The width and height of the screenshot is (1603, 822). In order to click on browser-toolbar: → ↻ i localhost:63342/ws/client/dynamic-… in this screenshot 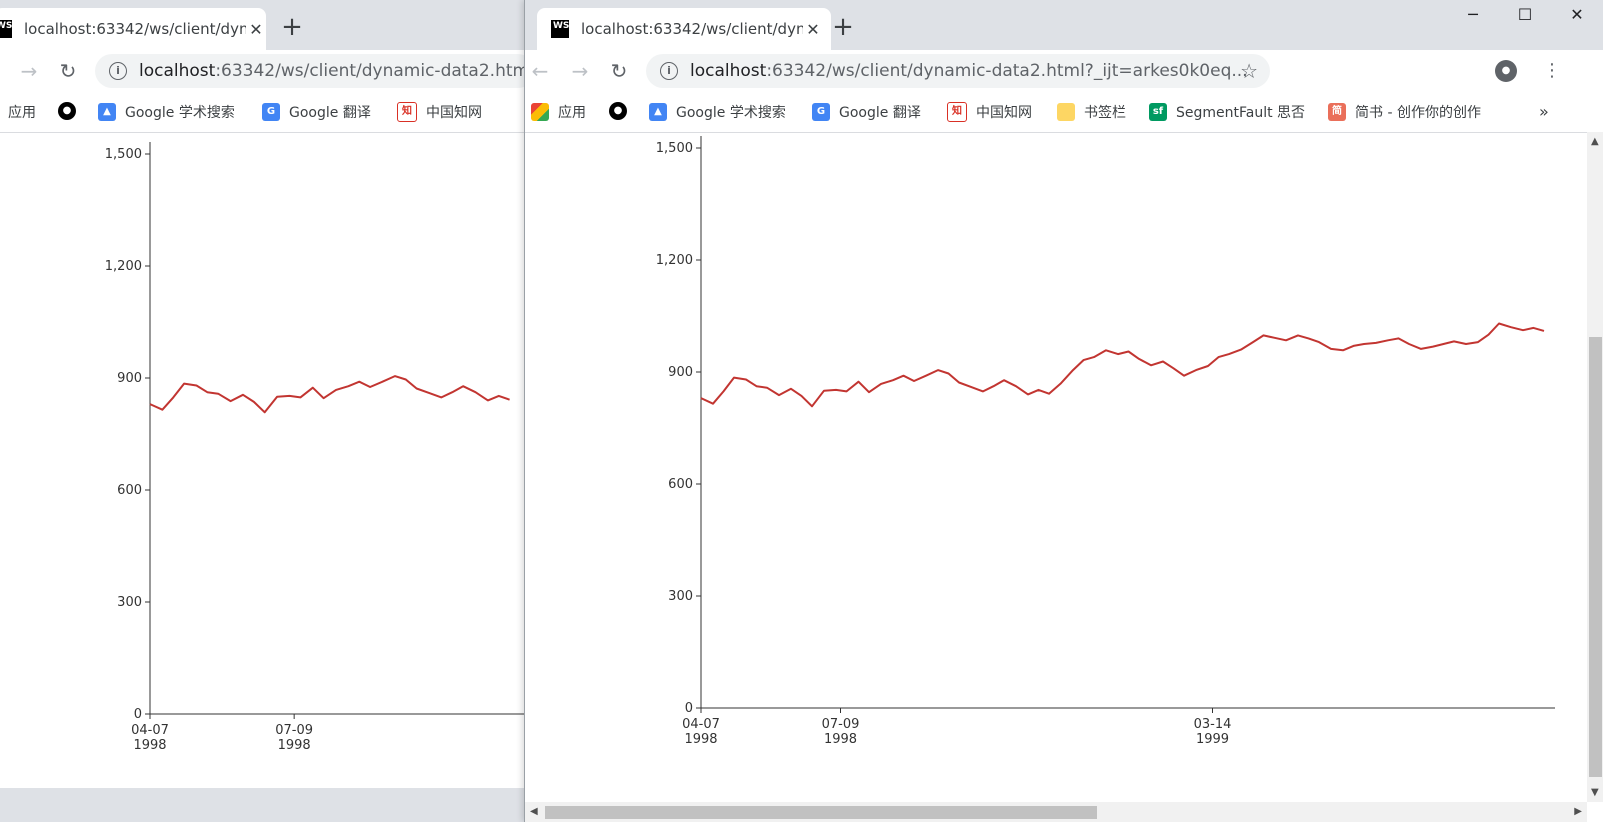, I will do `click(262, 71)`.